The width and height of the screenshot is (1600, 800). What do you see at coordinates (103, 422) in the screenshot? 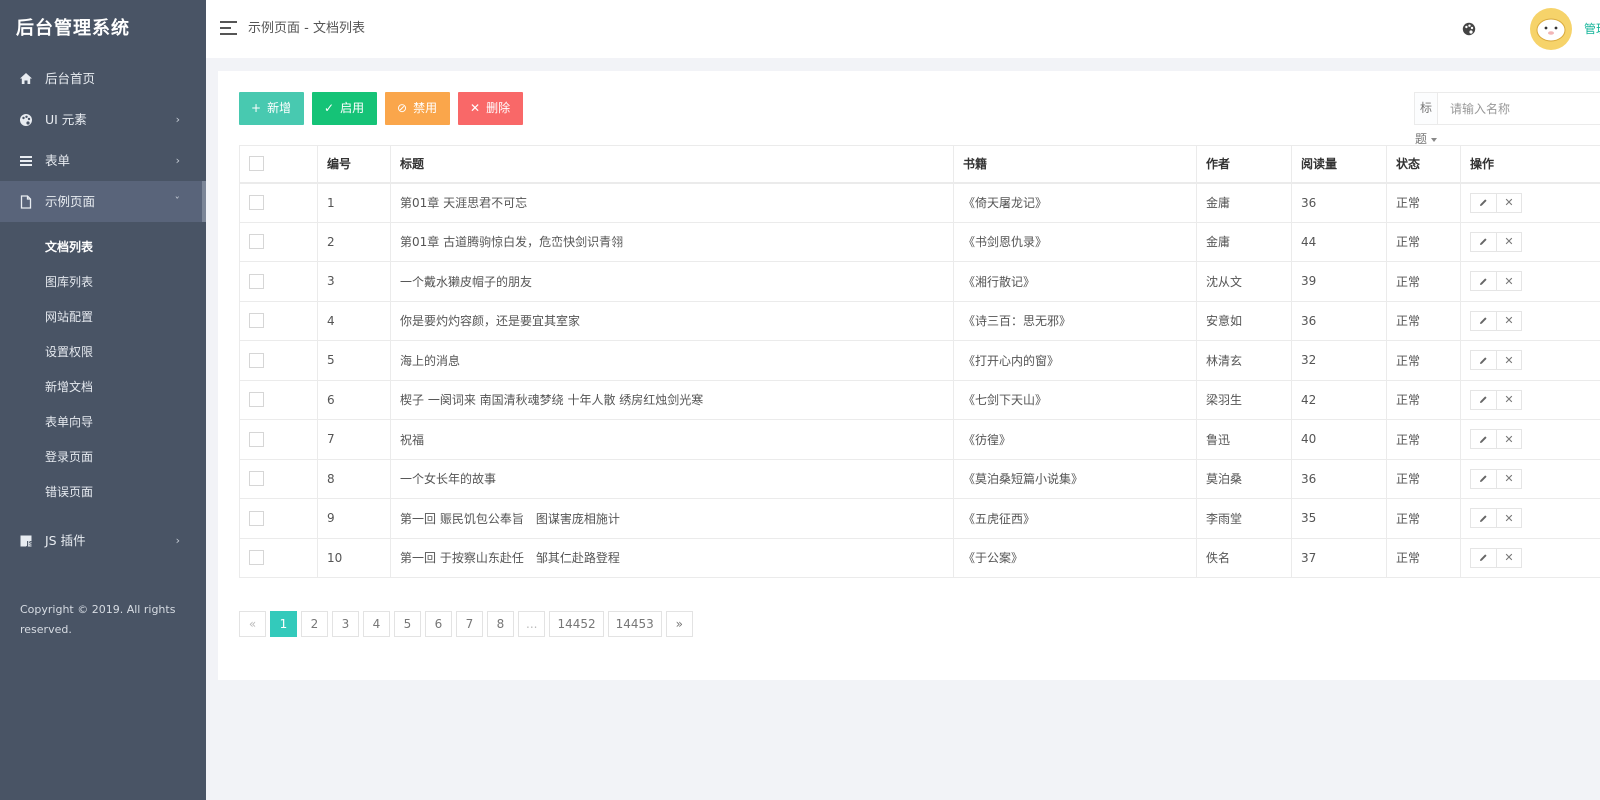
I see `submenu-item-form-wizard: 表单向导` at bounding box center [103, 422].